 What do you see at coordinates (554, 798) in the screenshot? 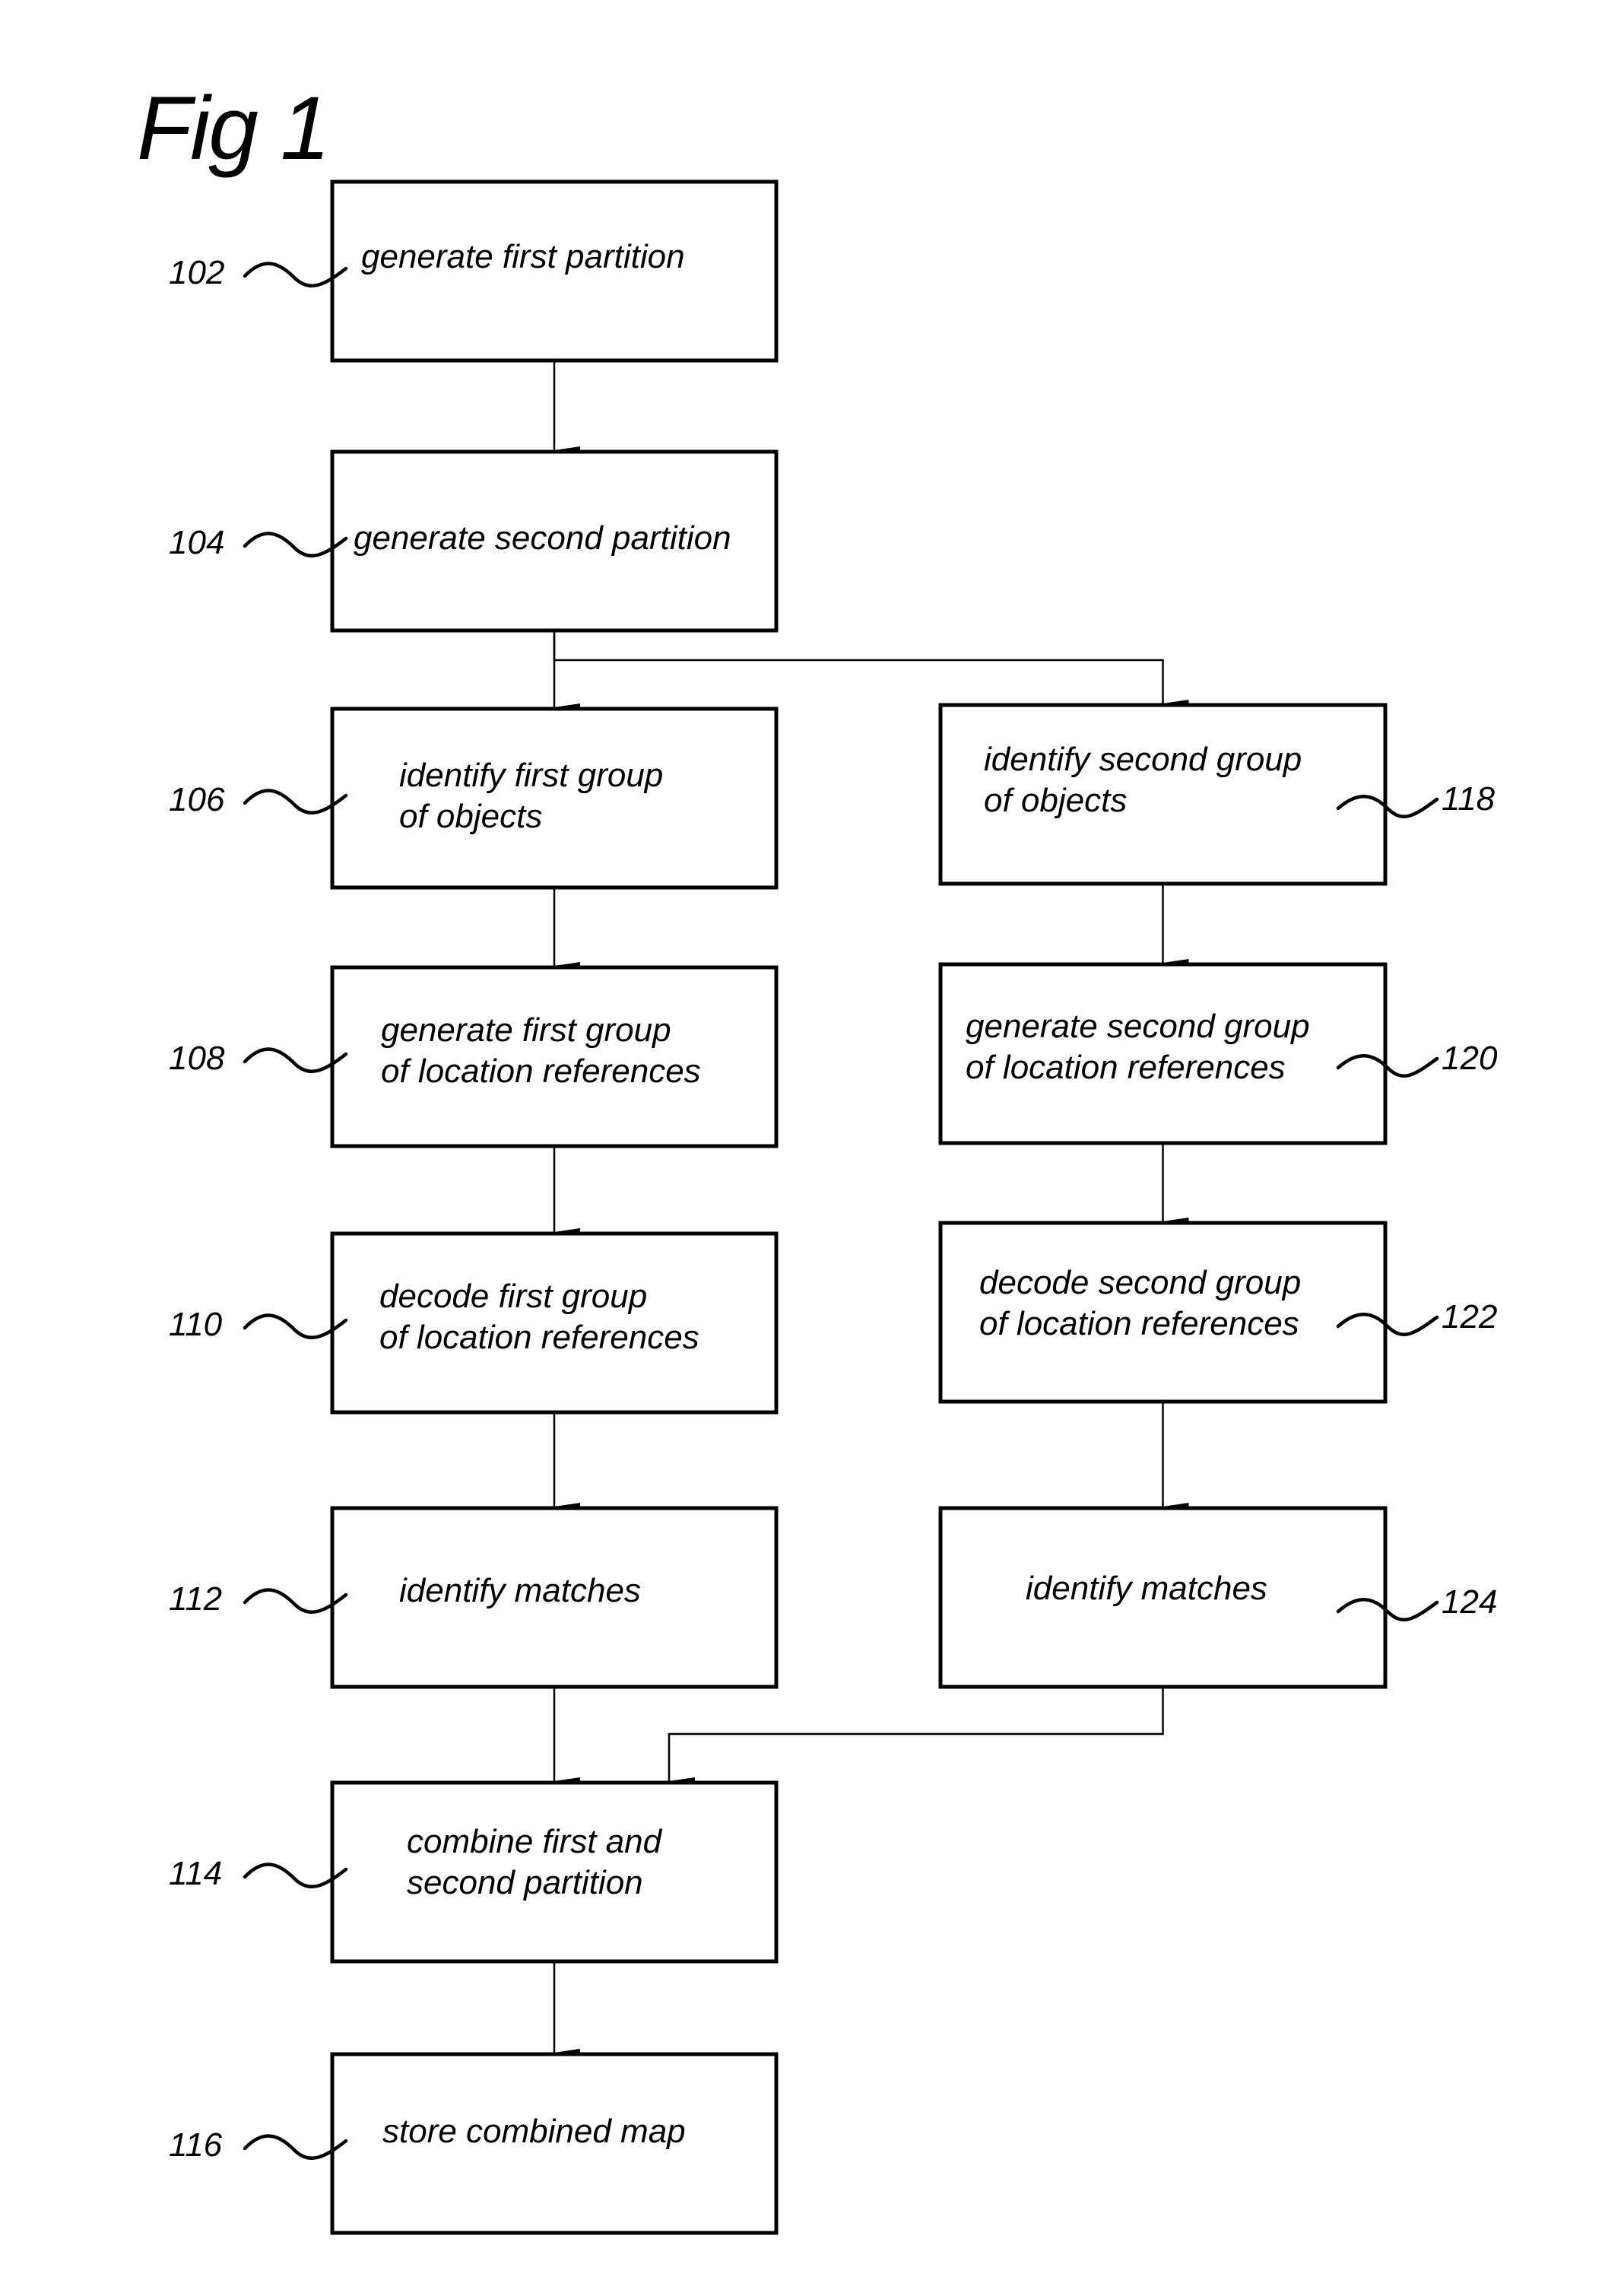
I see `step-106: identify first group of objects` at bounding box center [554, 798].